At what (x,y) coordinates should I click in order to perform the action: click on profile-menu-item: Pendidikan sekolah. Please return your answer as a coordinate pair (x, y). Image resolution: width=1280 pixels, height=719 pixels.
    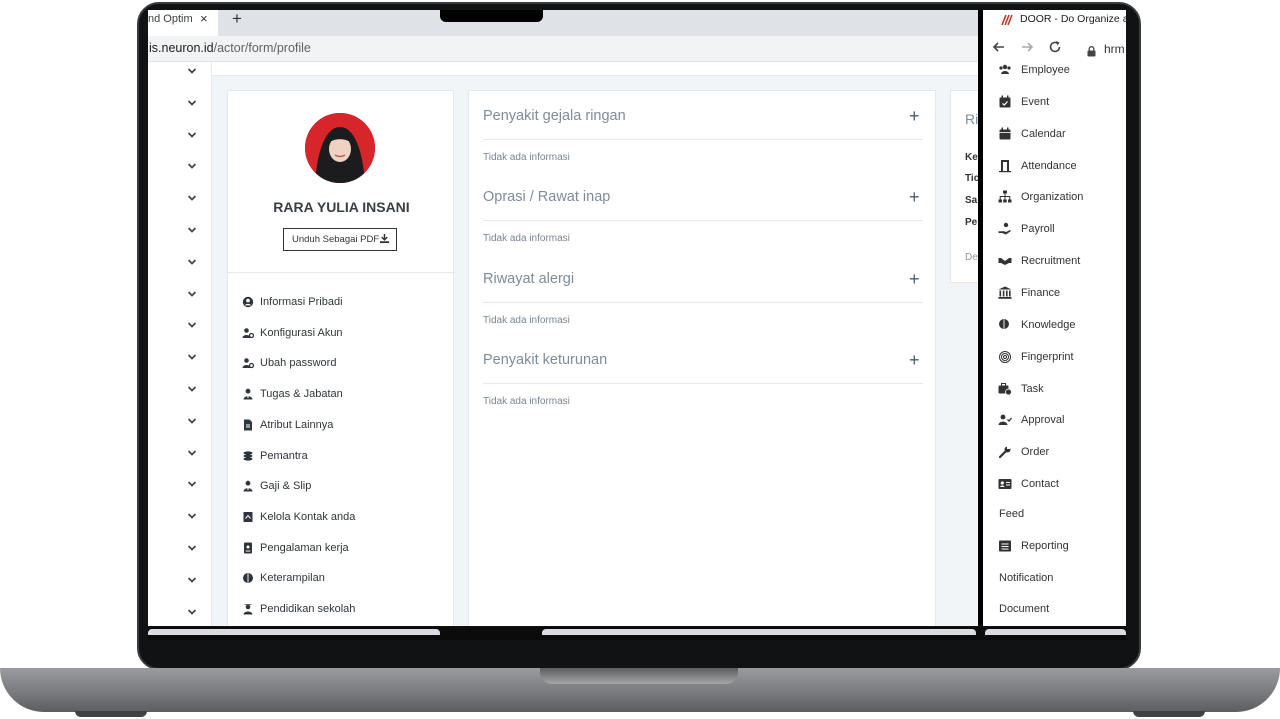
    Looking at the image, I should click on (298, 609).